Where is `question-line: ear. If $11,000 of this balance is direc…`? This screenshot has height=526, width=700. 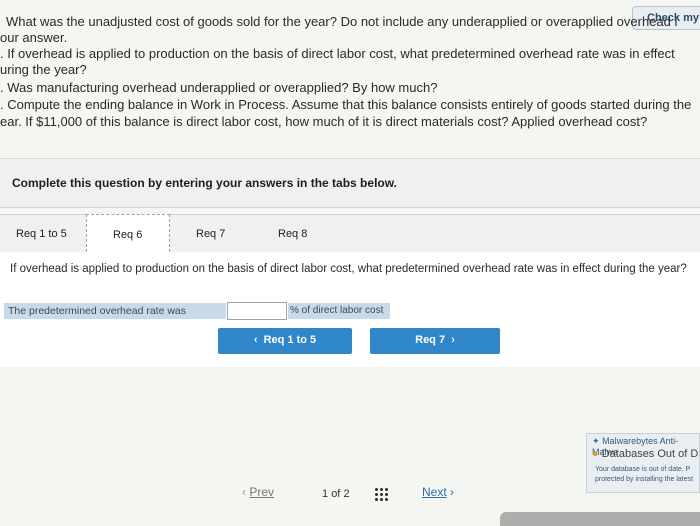 question-line: ear. If $11,000 of this balance is direc… is located at coordinates (324, 121).